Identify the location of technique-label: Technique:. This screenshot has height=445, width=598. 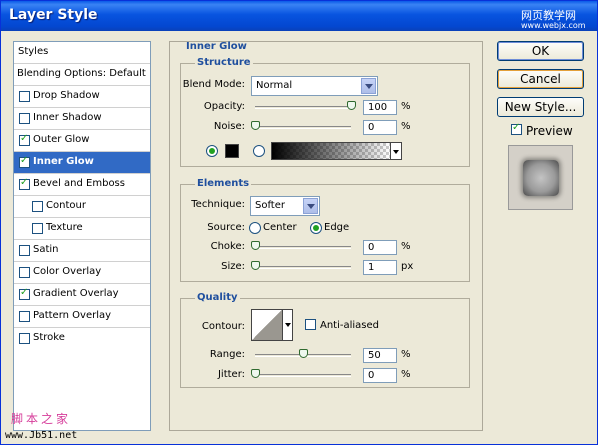
(218, 204).